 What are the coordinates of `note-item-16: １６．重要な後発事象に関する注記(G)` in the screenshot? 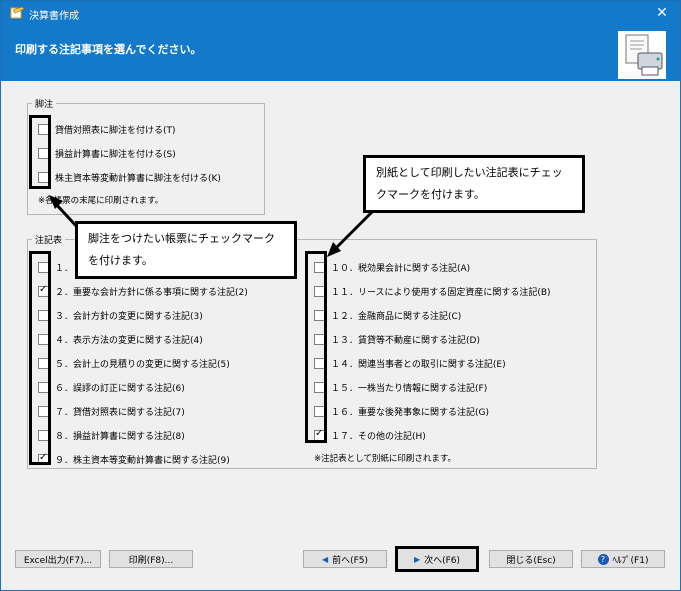 It's located at (401, 411).